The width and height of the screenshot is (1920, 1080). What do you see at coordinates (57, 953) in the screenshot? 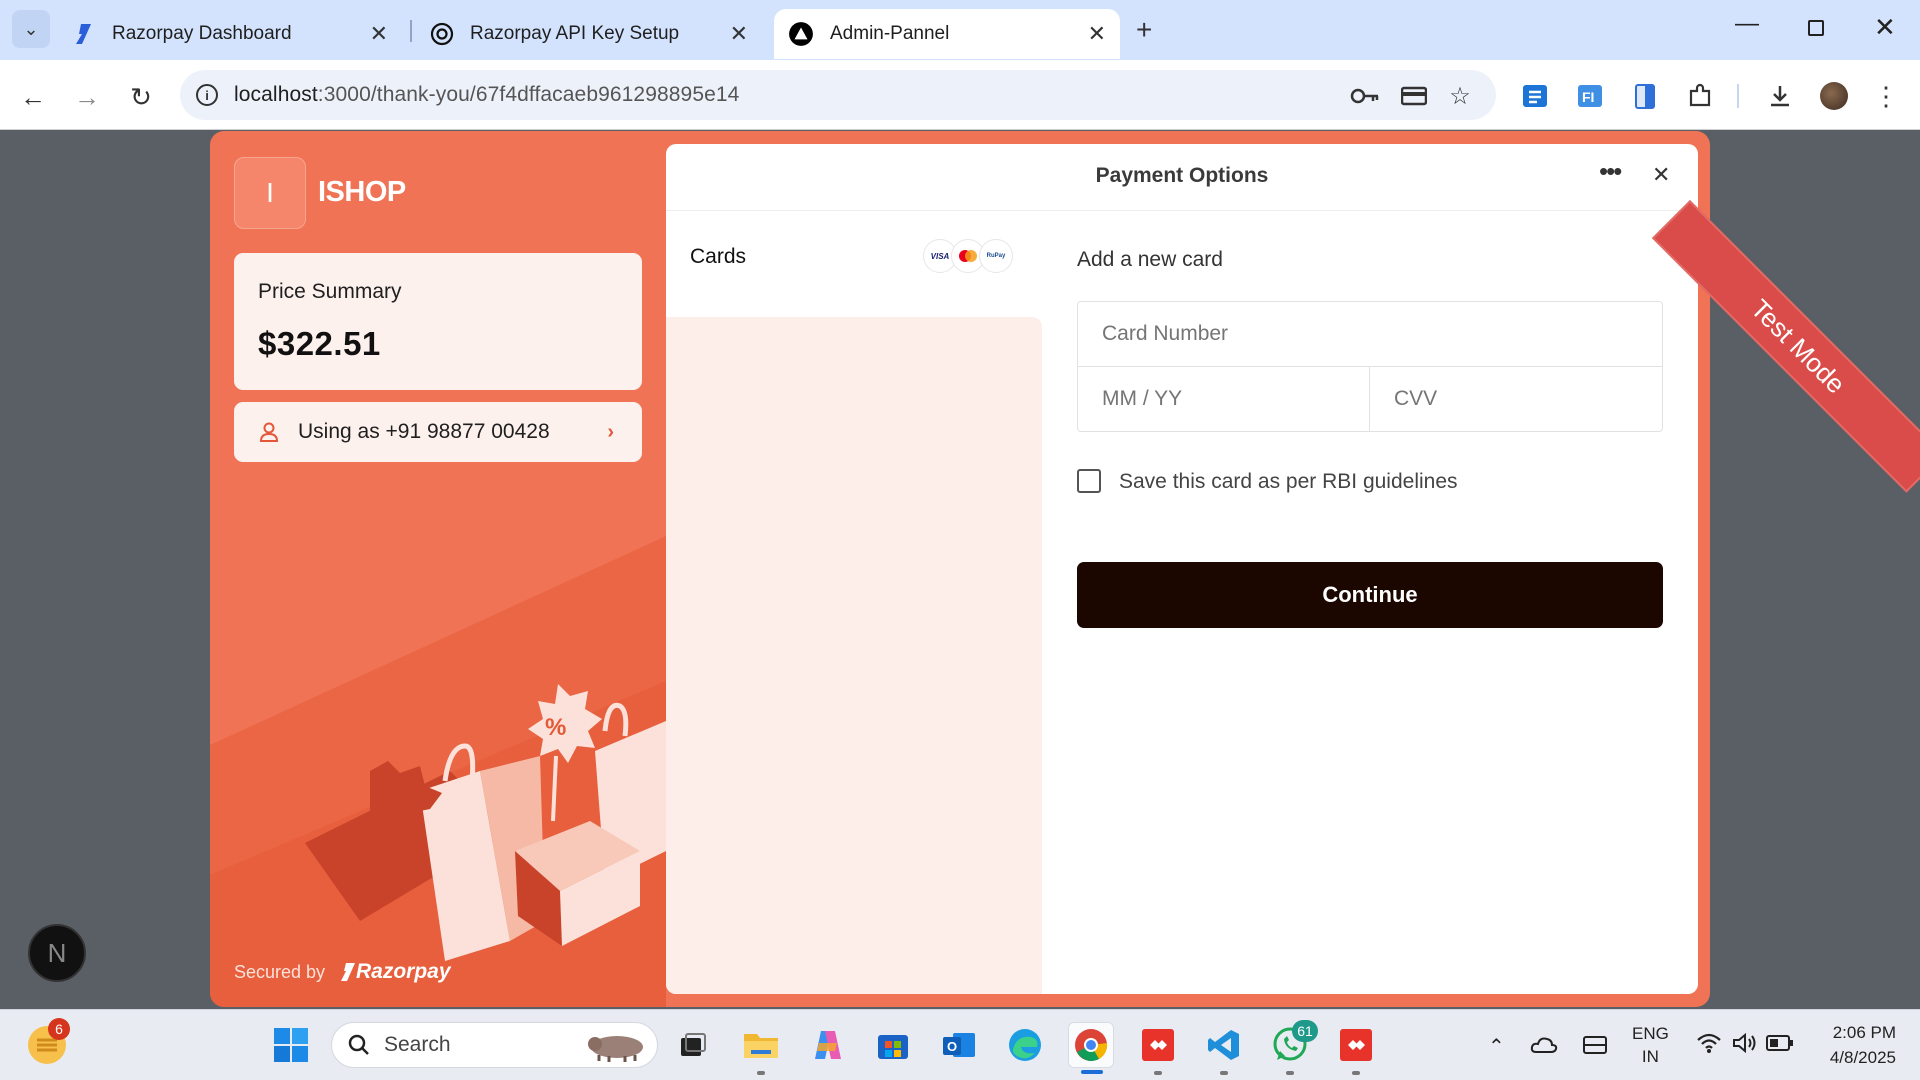
I see `nextjs-dev-badge: N` at bounding box center [57, 953].